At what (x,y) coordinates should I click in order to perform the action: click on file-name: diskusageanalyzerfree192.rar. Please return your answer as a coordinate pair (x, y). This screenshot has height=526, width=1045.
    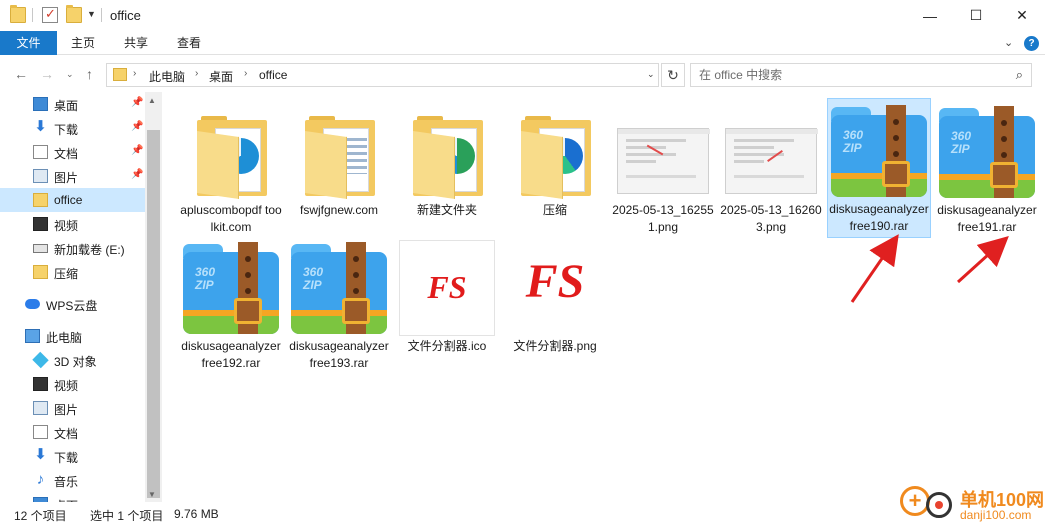
    Looking at the image, I should click on (231, 354).